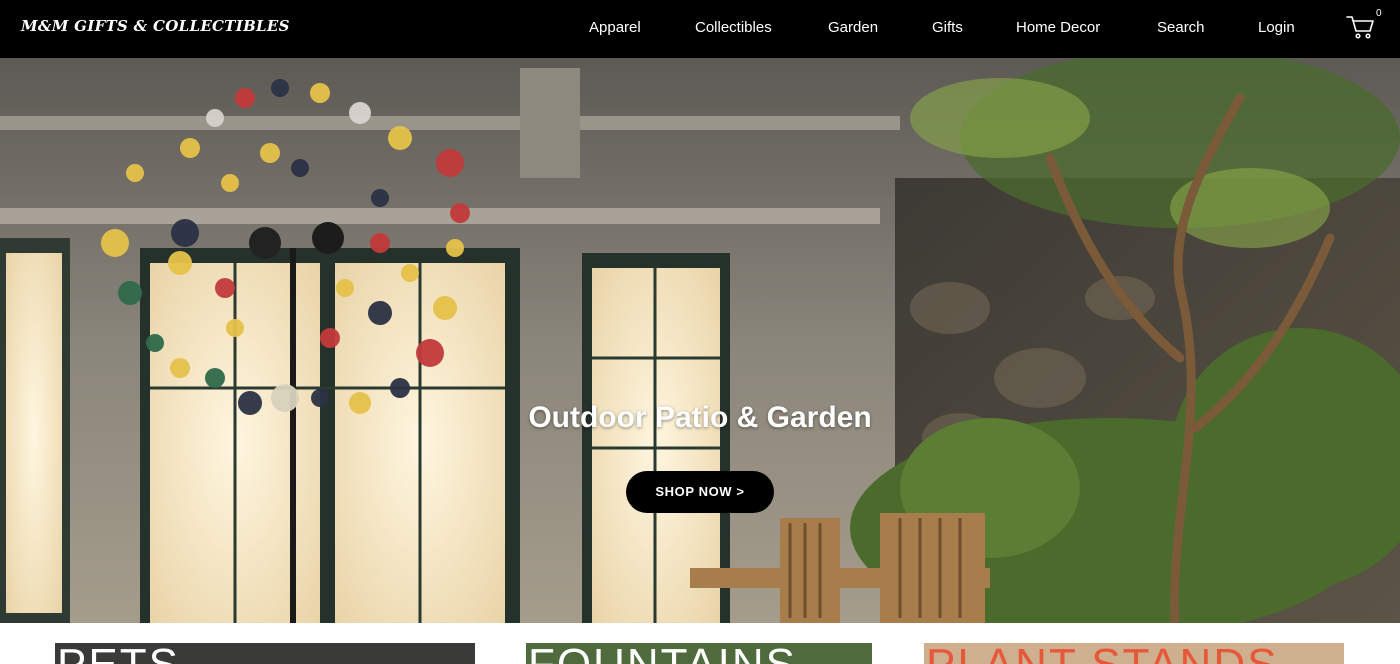 This screenshot has width=1400, height=664. I want to click on nav-search: Search, so click(1181, 27).